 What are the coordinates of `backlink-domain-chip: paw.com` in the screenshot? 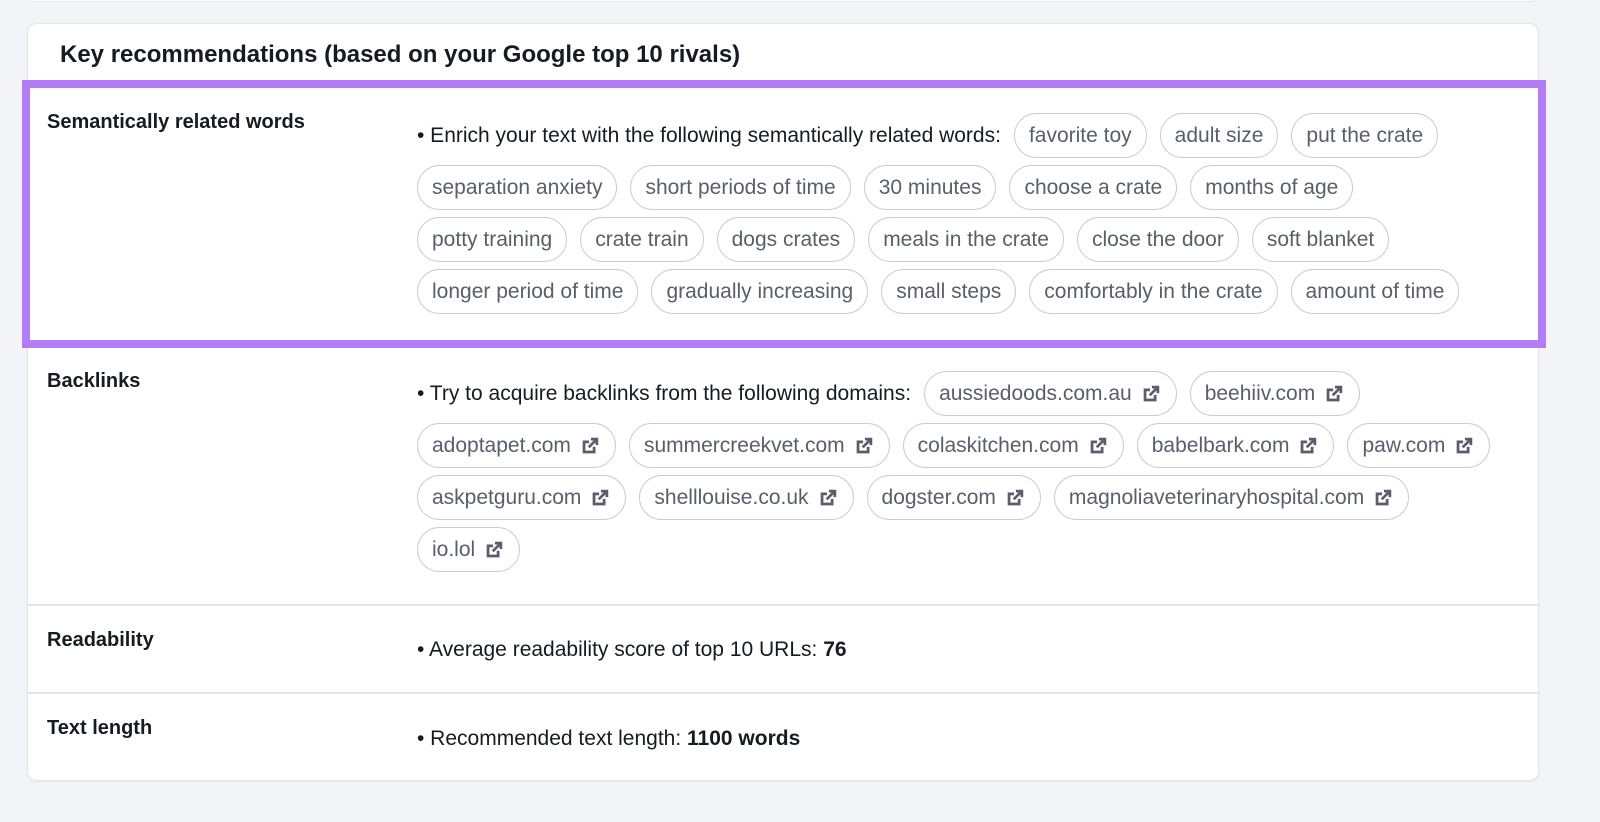 It's located at (1419, 445).